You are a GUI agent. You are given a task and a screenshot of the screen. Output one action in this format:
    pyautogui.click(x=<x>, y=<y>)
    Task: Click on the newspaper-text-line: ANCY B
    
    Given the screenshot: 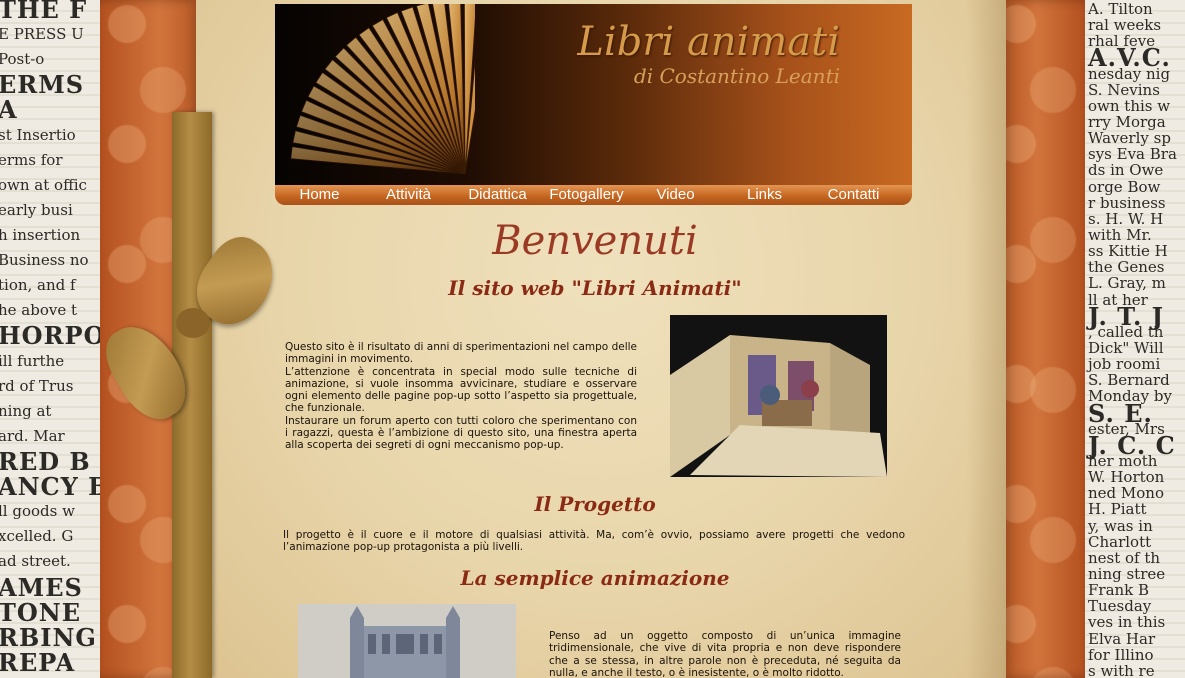 What is the action you would take?
    pyautogui.click(x=55, y=486)
    